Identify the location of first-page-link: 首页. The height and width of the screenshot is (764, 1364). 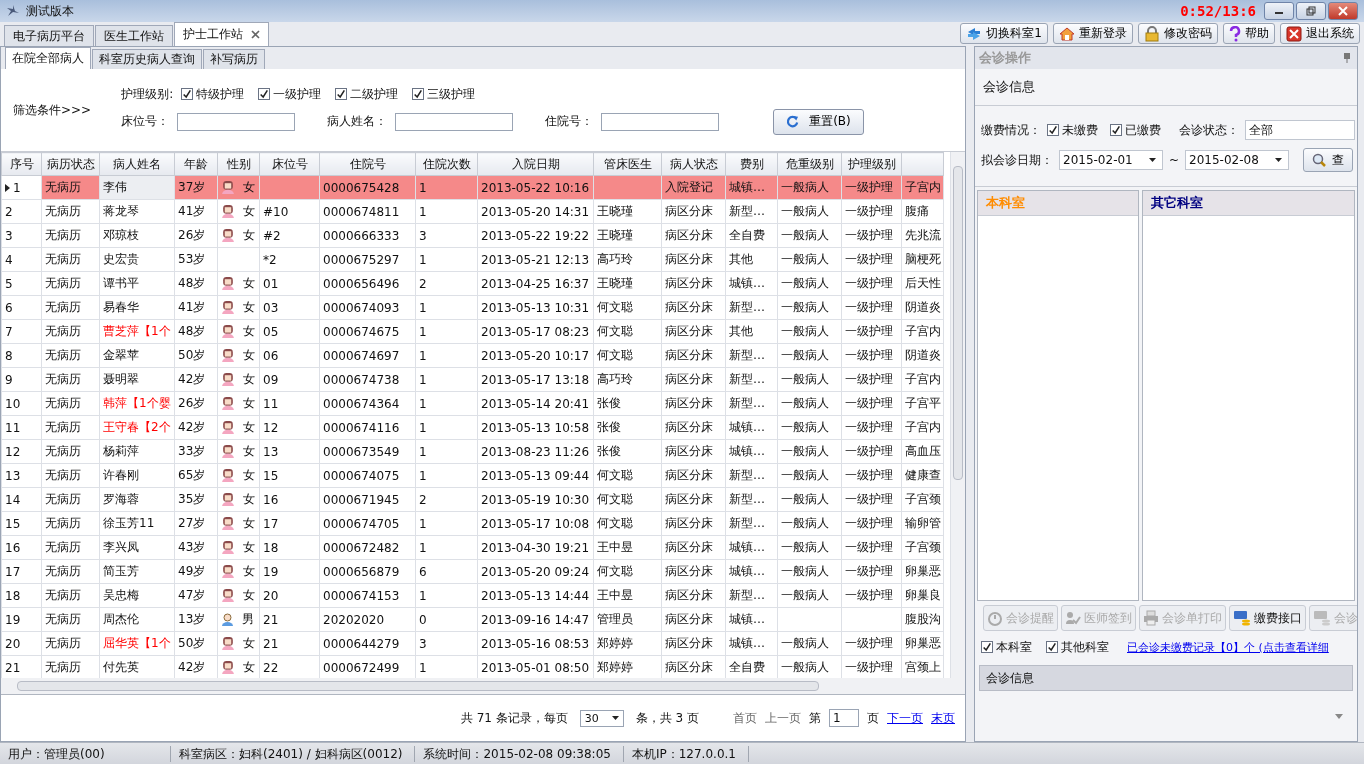
(745, 718).